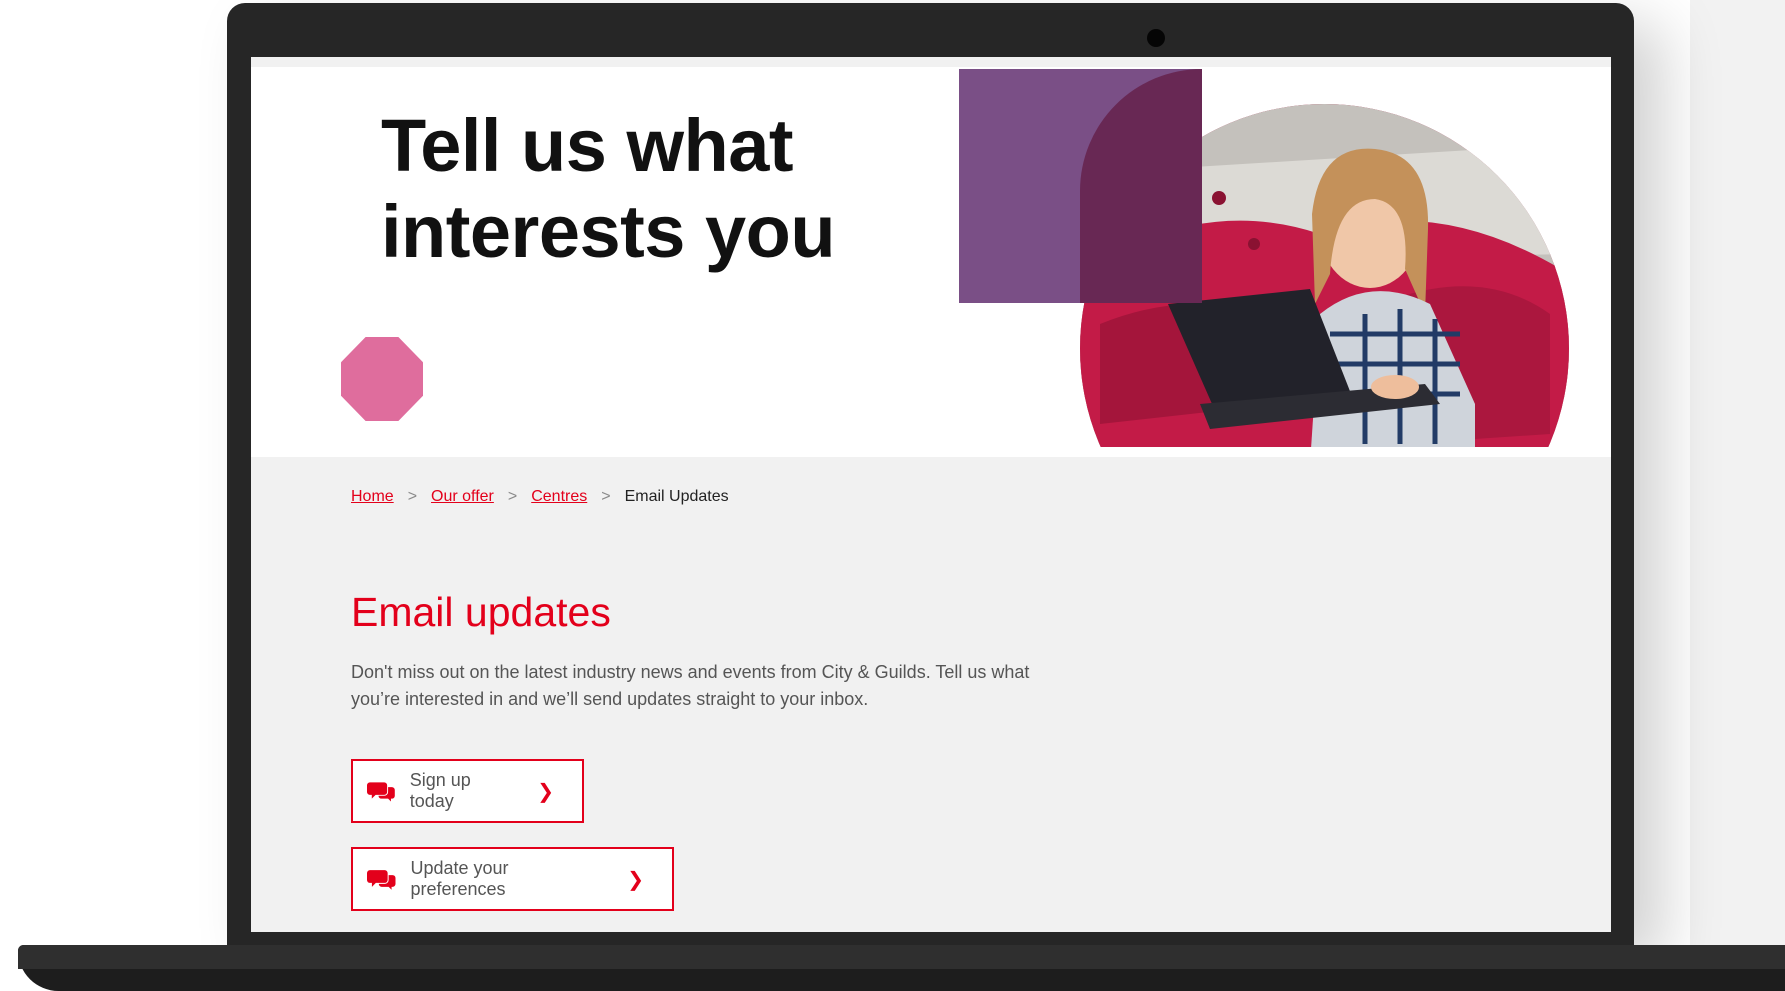  What do you see at coordinates (512, 879) in the screenshot?
I see `update-preferences-button: Update your preferences ❯` at bounding box center [512, 879].